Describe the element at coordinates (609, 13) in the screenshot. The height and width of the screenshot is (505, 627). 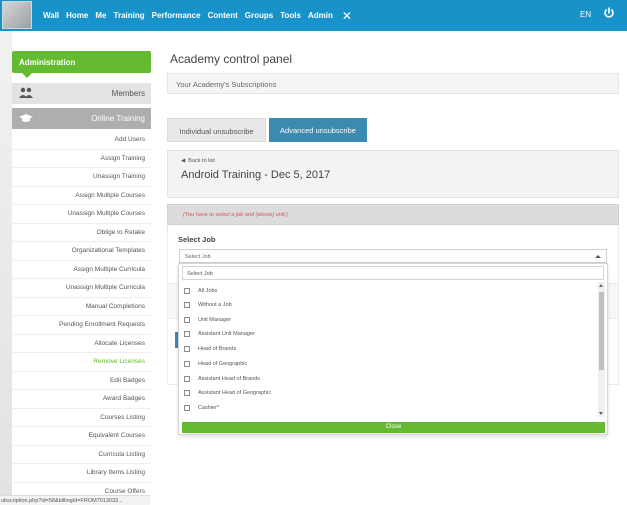
I see `power-icon` at that location.